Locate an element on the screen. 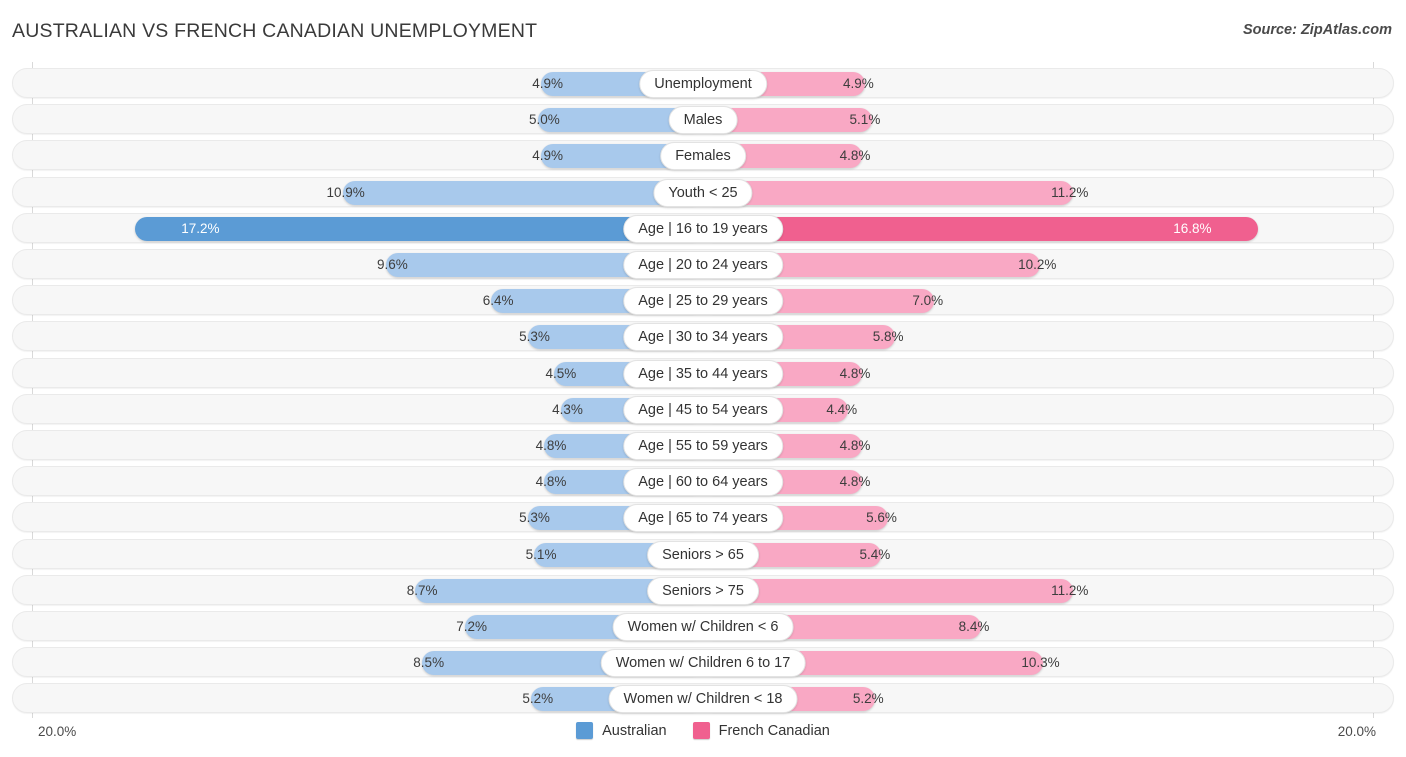 This screenshot has width=1406, height=757. value-label-french-canadian: 5.6% is located at coordinates (881, 518).